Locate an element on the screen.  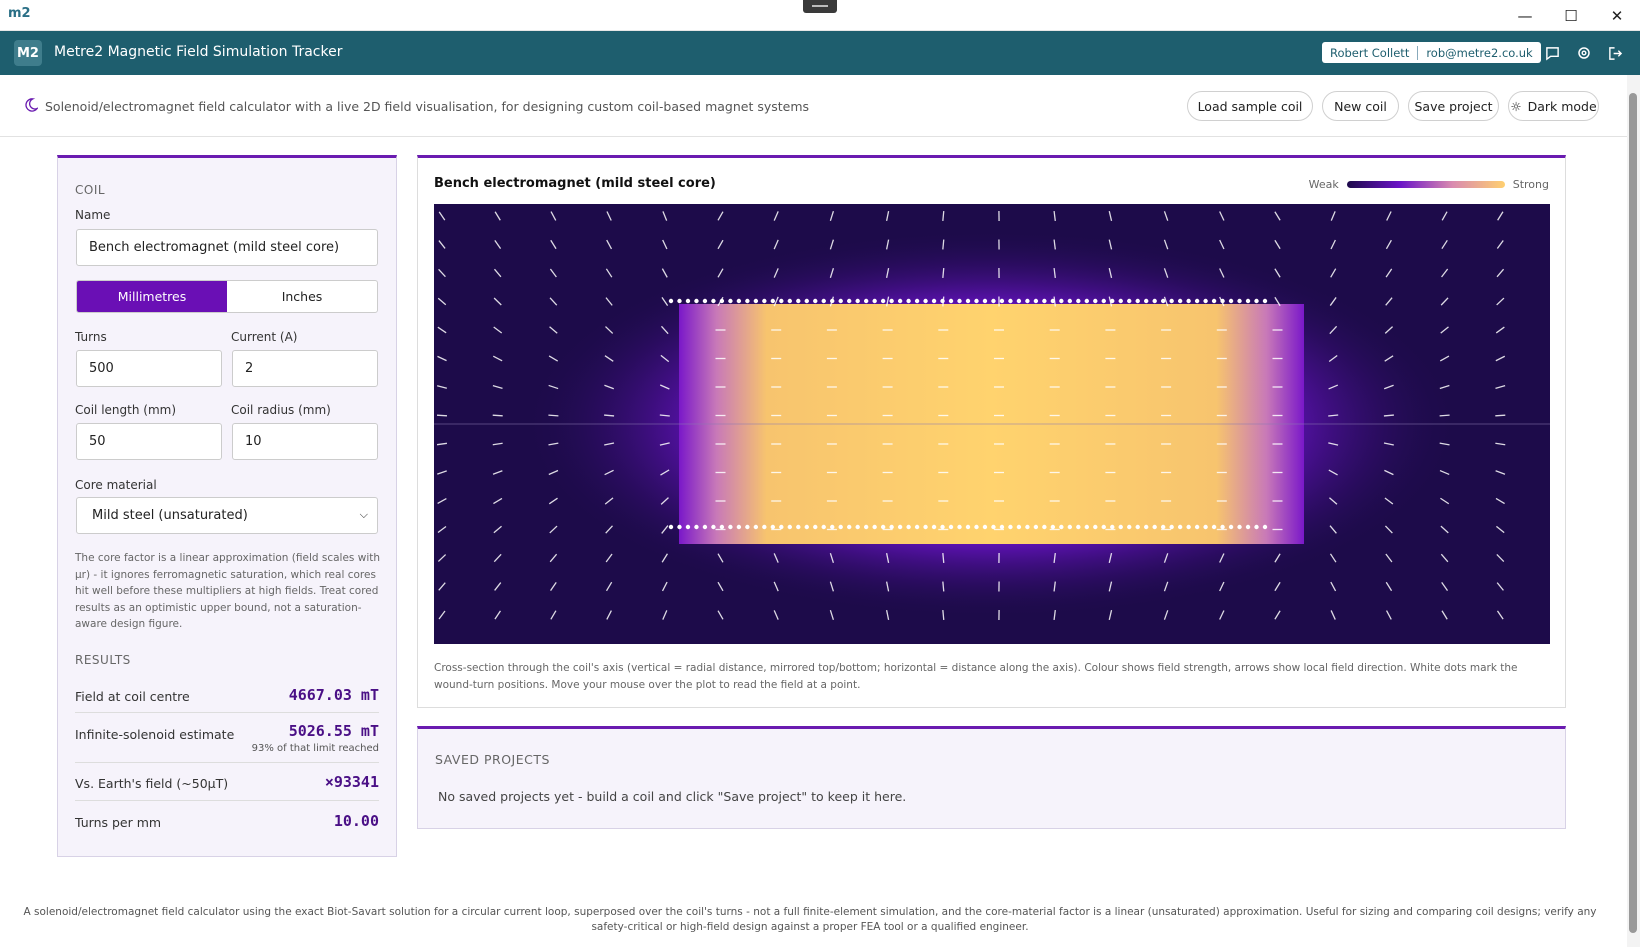
new-coil-button: New coil is located at coordinates (1360, 106).